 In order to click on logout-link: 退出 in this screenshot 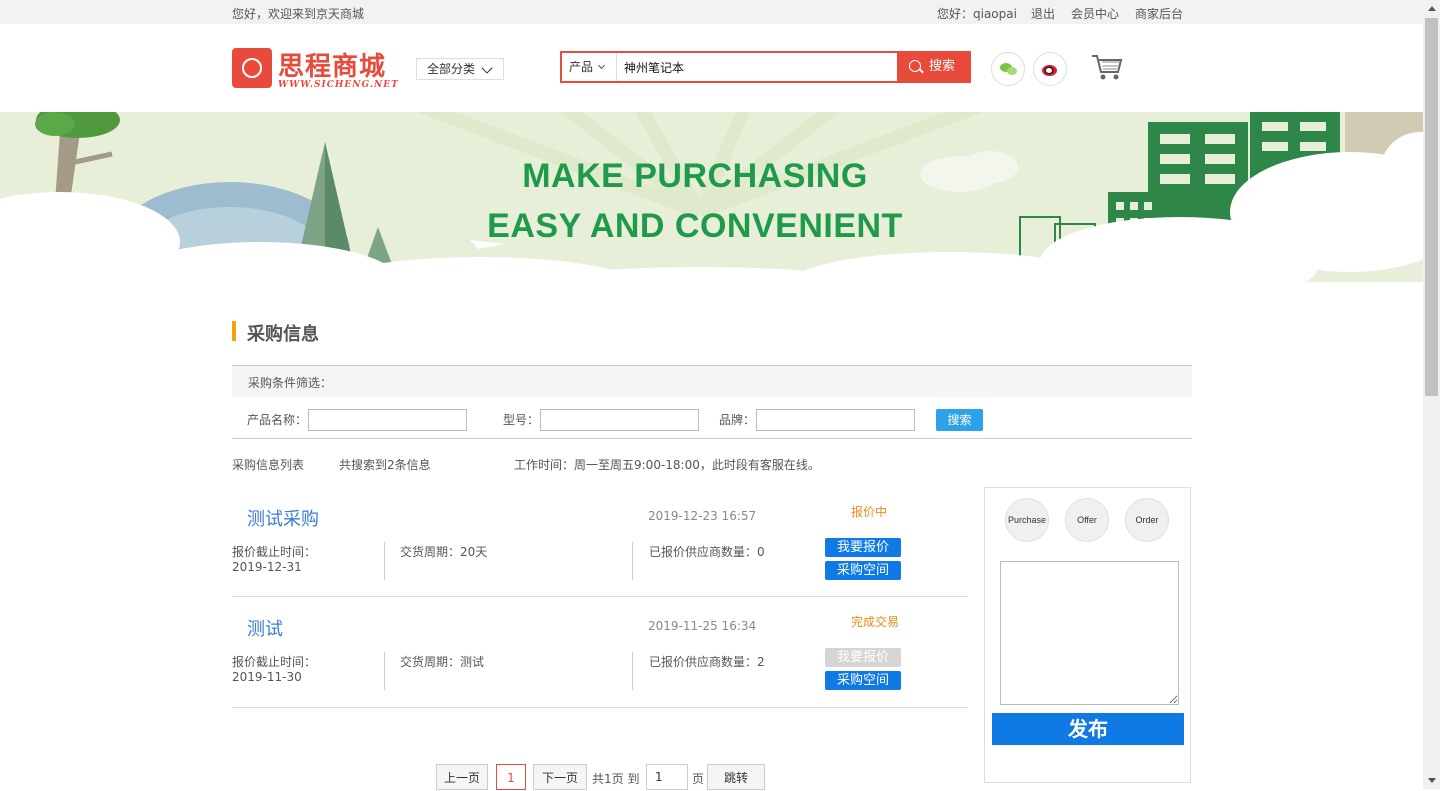, I will do `click(1043, 13)`.